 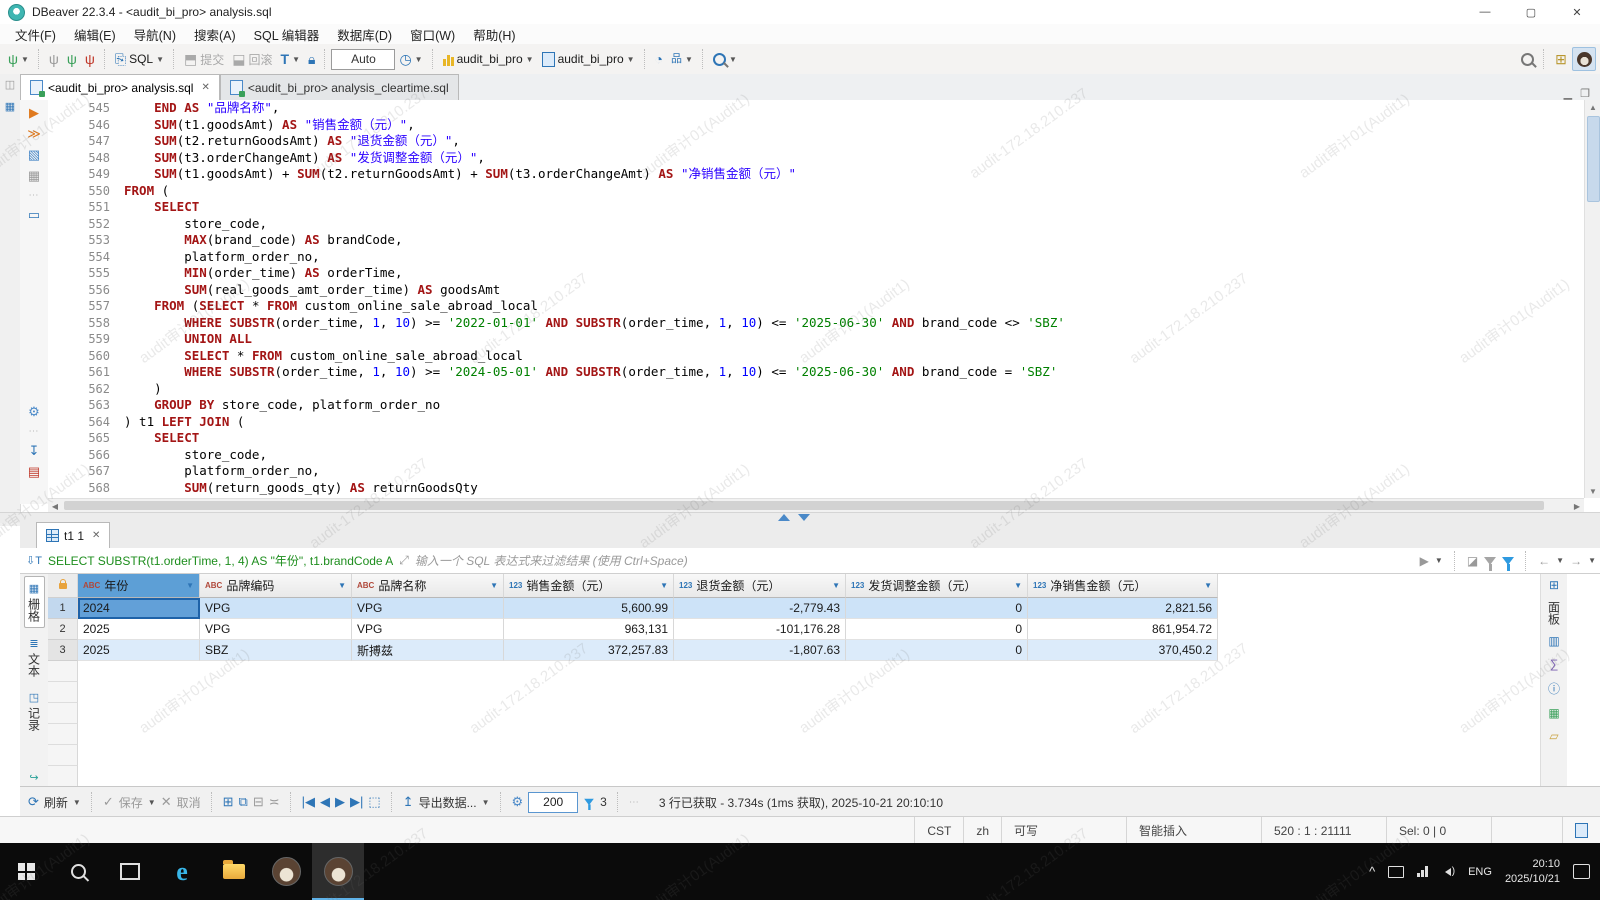 What do you see at coordinates (1576, 561) in the screenshot?
I see `nav-forward-icon: →` at bounding box center [1576, 561].